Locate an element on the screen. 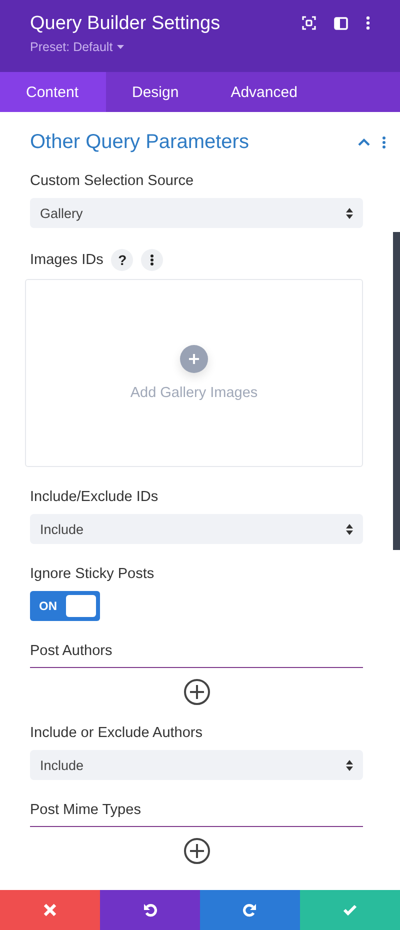 The image size is (400, 930). sidebar-icon is located at coordinates (341, 23).